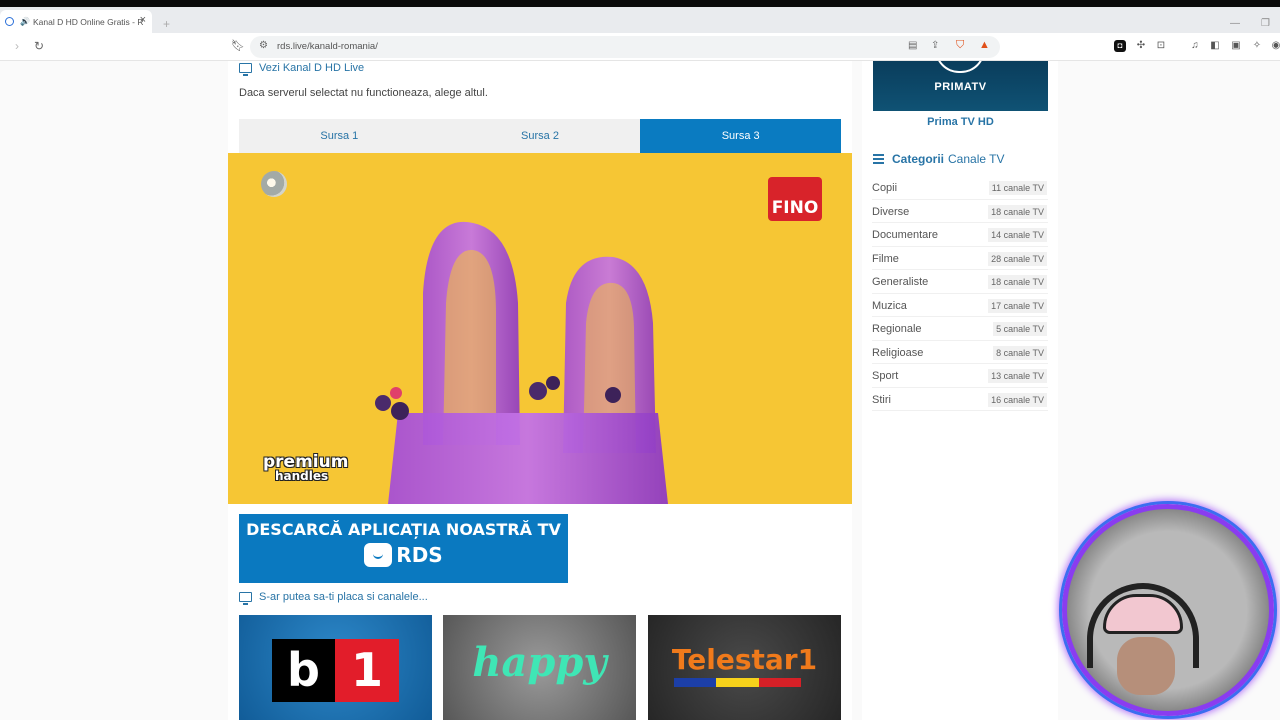 The width and height of the screenshot is (1280, 720). What do you see at coordinates (959, 328) in the screenshot?
I see `category-row-regionale: Regionale 5 canale TV` at bounding box center [959, 328].